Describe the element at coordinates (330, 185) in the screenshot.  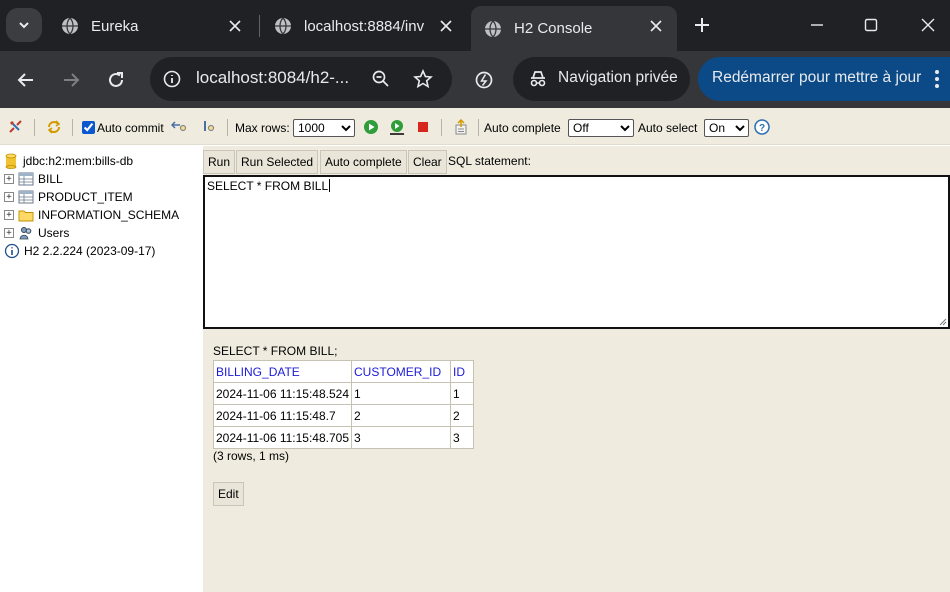
I see `text-cursor` at that location.